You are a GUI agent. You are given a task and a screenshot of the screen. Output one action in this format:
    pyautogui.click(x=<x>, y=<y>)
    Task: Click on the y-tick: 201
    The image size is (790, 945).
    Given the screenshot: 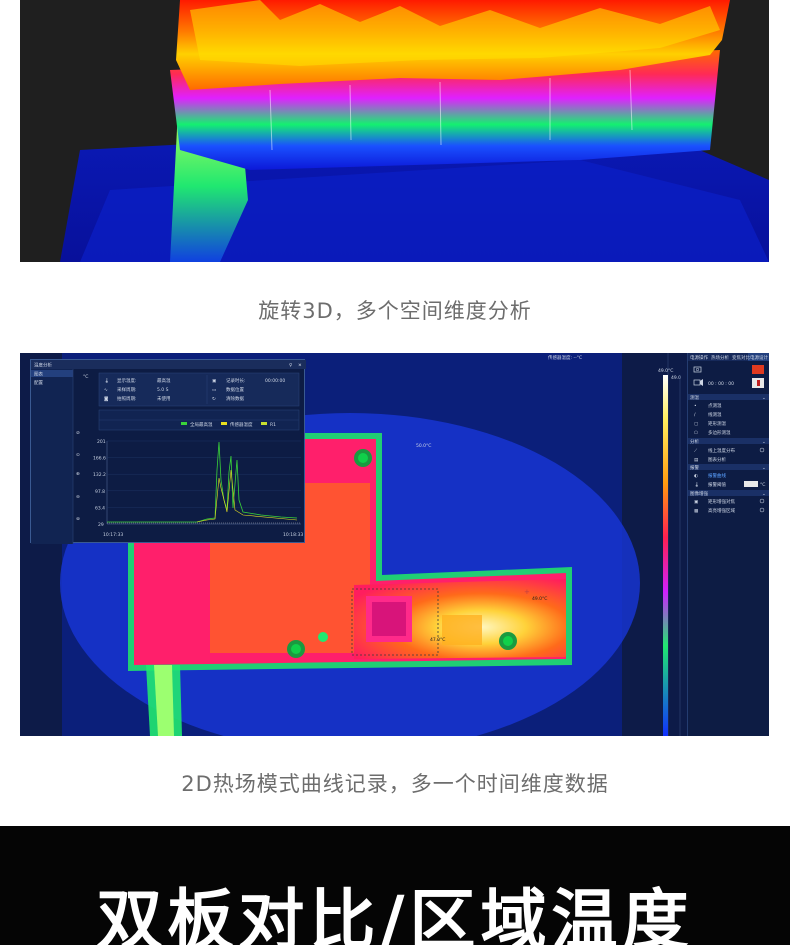 What is the action you would take?
    pyautogui.click(x=101, y=442)
    